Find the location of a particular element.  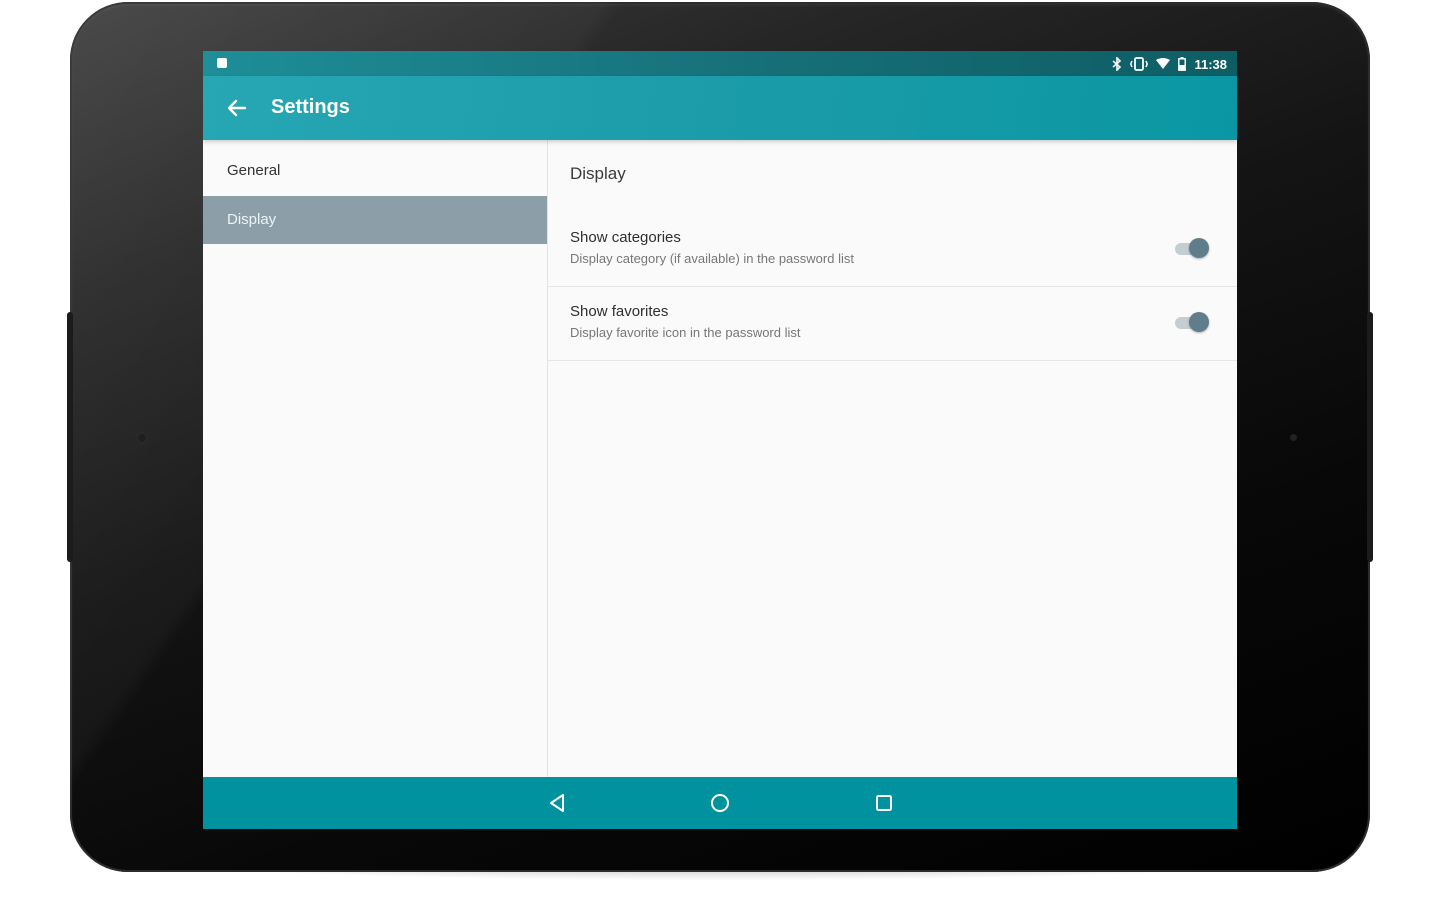

nav-home-button is located at coordinates (720, 803).